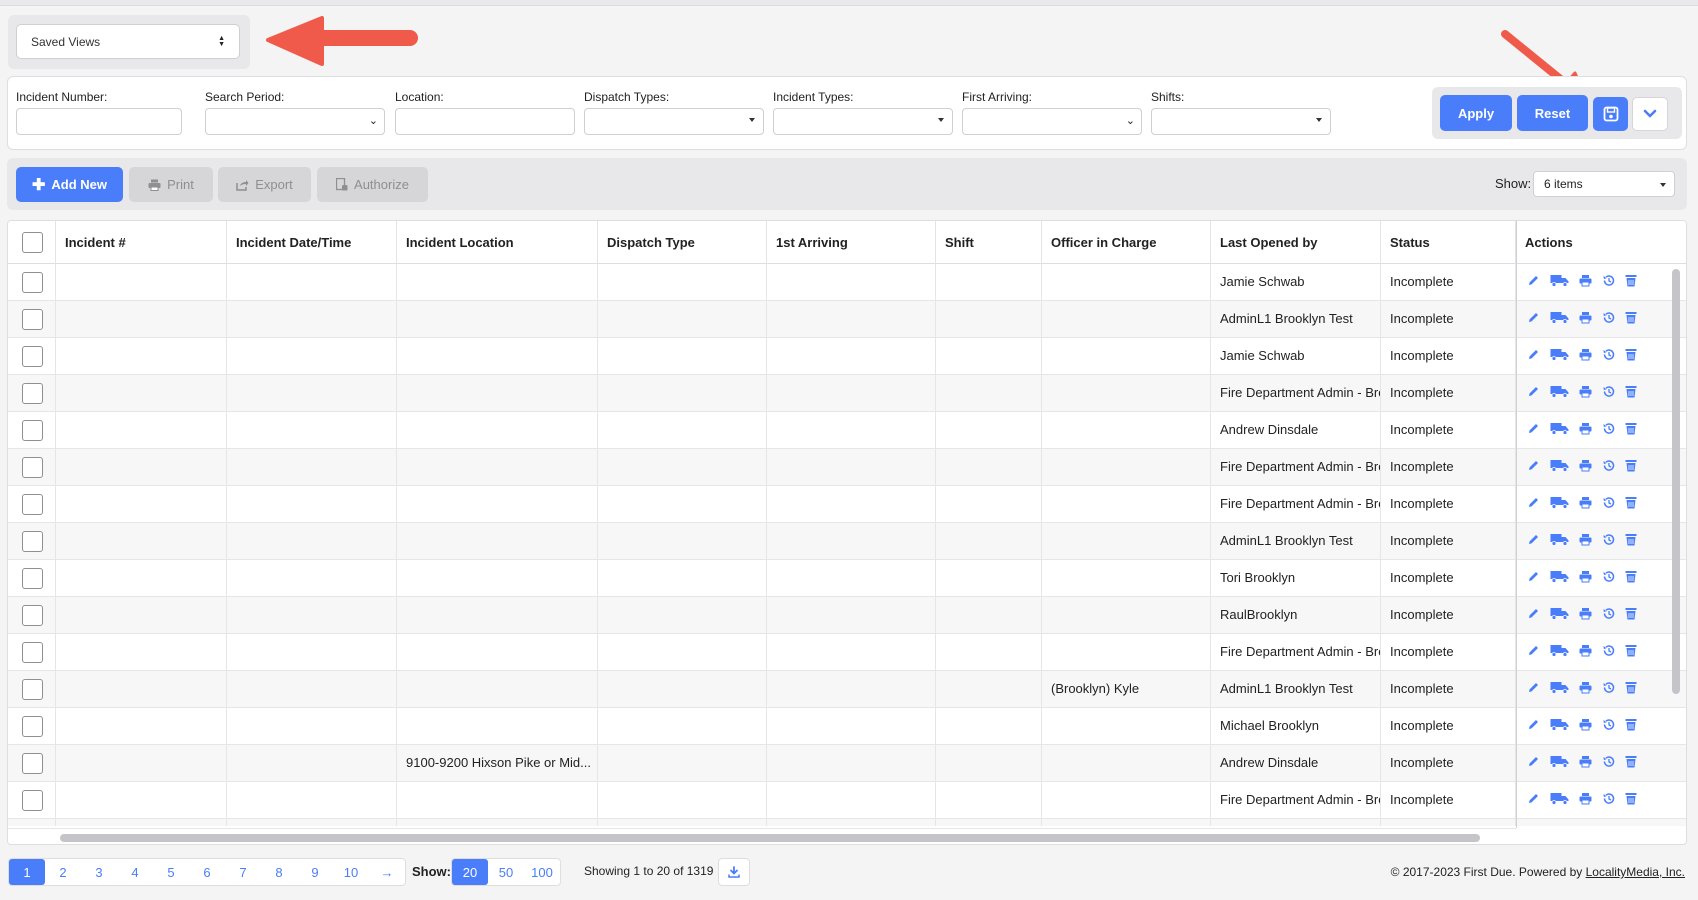 The image size is (1698, 900). What do you see at coordinates (128, 41) in the screenshot?
I see `saved-views-select: Saved Views ▲ ▼` at bounding box center [128, 41].